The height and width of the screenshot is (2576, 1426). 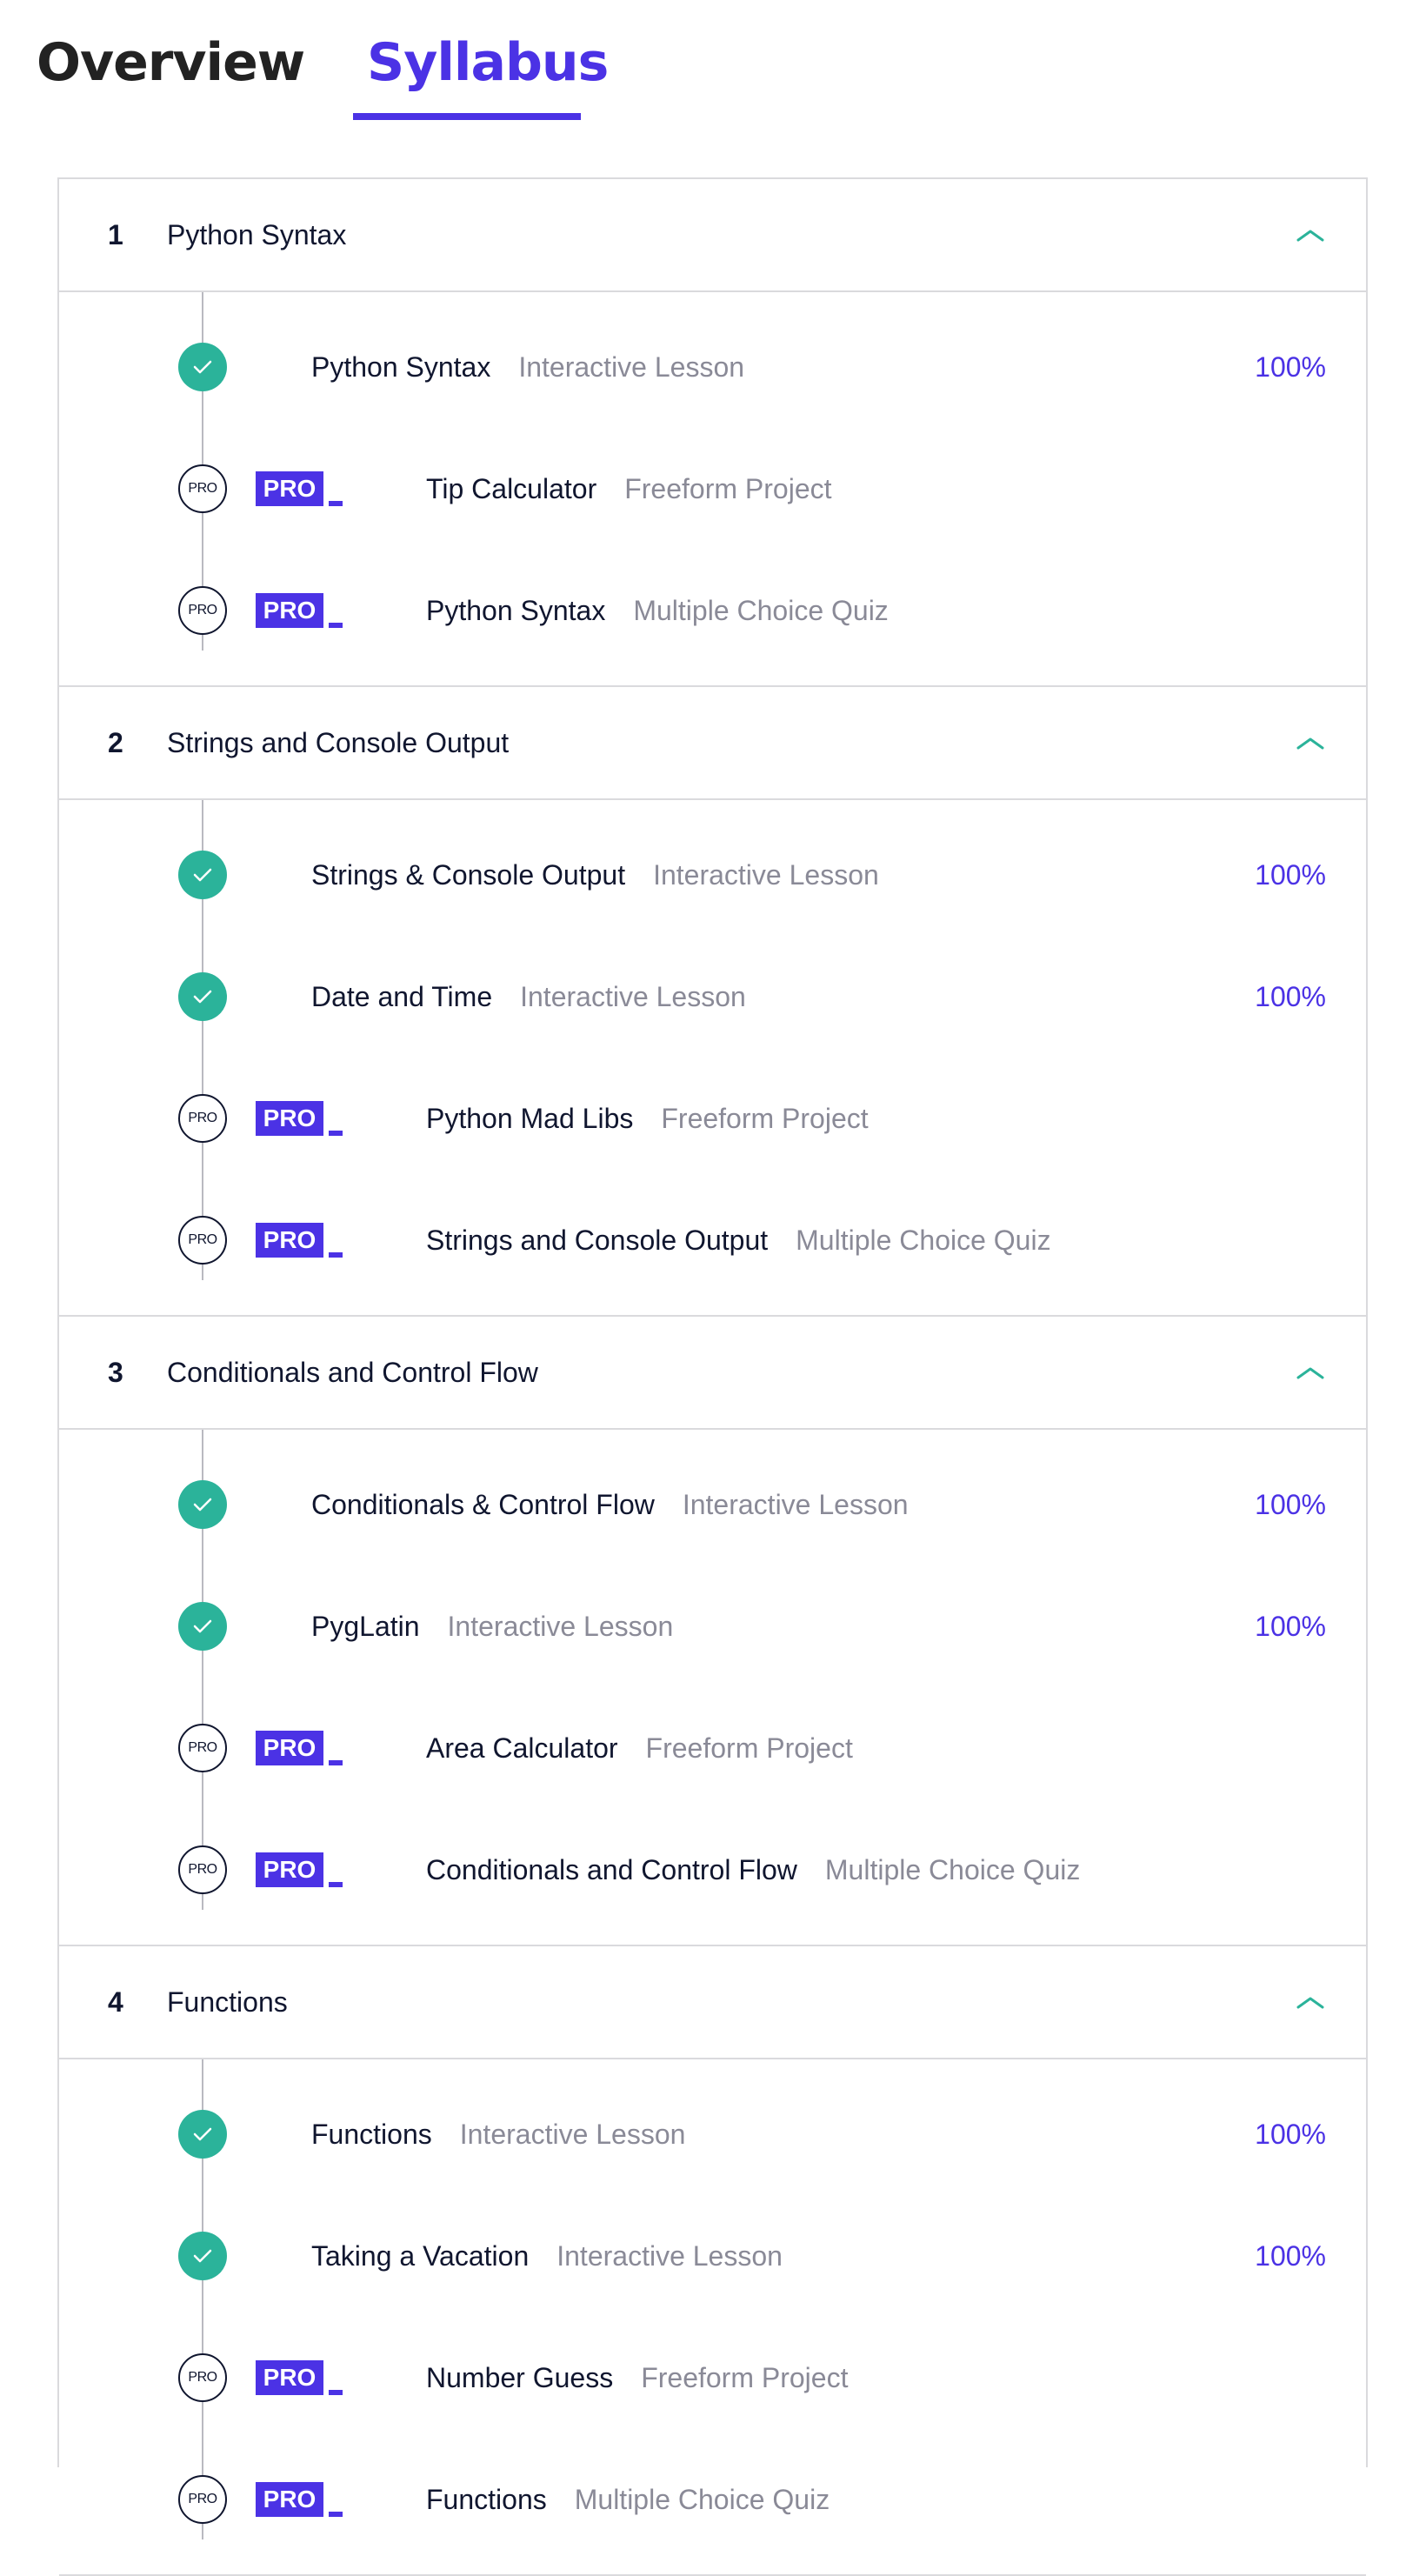 What do you see at coordinates (611, 1870) in the screenshot?
I see `lesson-title: Conditionals and Control Flow` at bounding box center [611, 1870].